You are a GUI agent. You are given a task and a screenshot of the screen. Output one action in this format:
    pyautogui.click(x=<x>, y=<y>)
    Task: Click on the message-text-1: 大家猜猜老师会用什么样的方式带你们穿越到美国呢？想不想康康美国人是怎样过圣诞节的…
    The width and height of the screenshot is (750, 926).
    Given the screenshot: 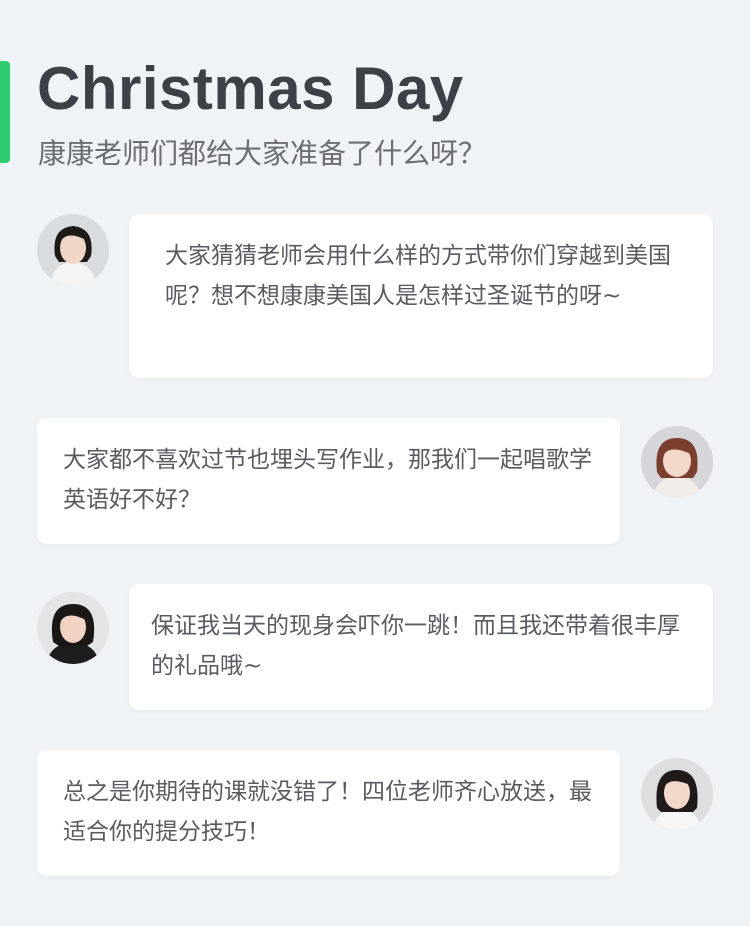 What is the action you would take?
    pyautogui.click(x=418, y=276)
    